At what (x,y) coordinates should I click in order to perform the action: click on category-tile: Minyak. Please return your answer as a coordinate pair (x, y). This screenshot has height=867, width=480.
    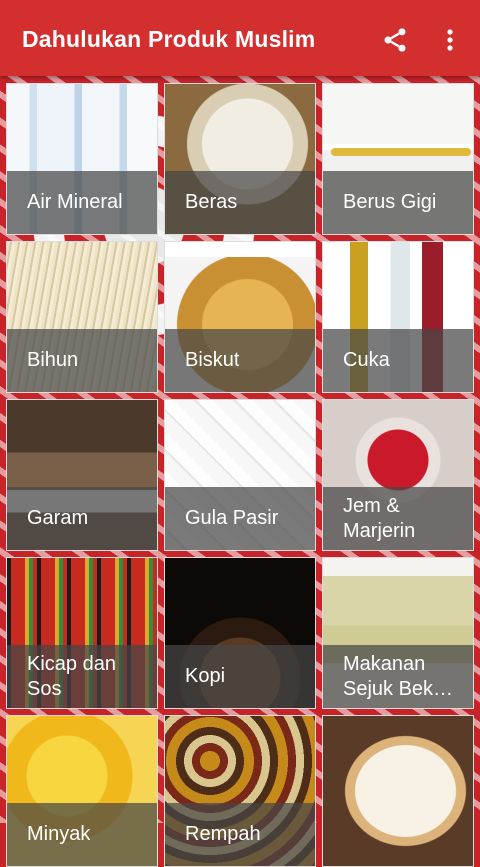
    Looking at the image, I should click on (82, 791).